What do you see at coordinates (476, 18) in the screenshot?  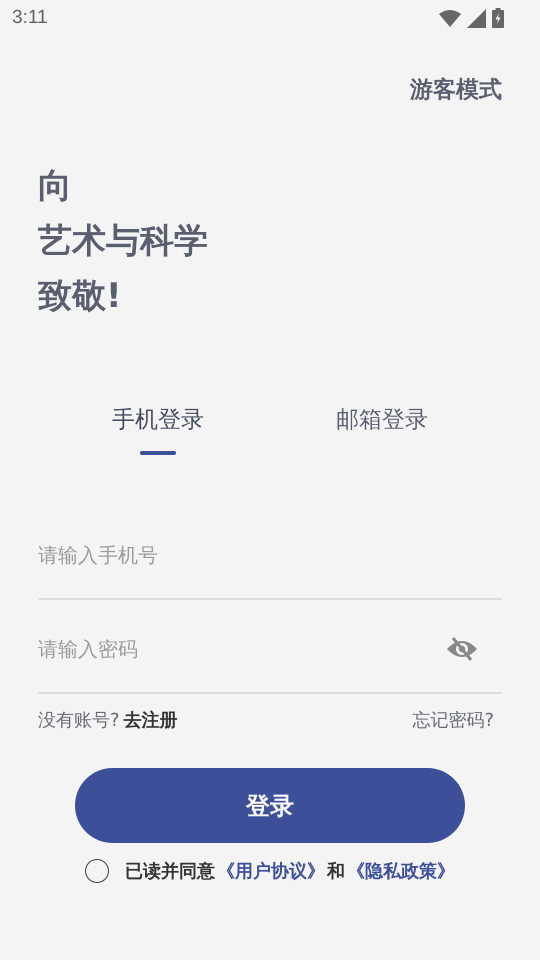 I see `signal-icon` at bounding box center [476, 18].